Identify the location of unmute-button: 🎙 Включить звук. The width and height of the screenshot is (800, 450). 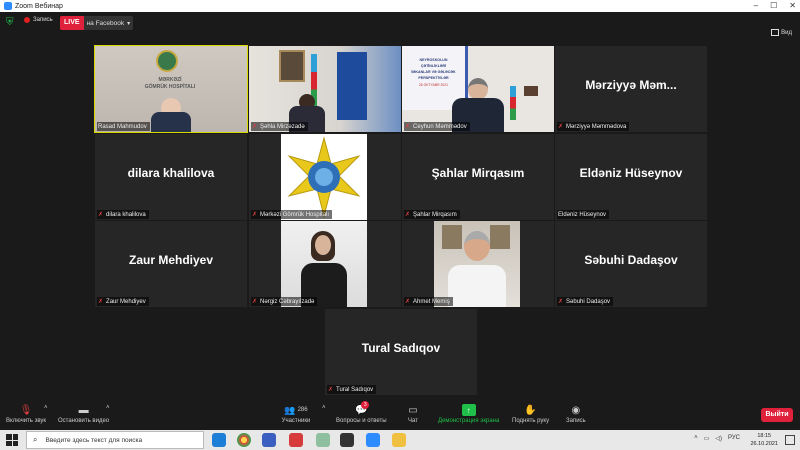
(26, 414).